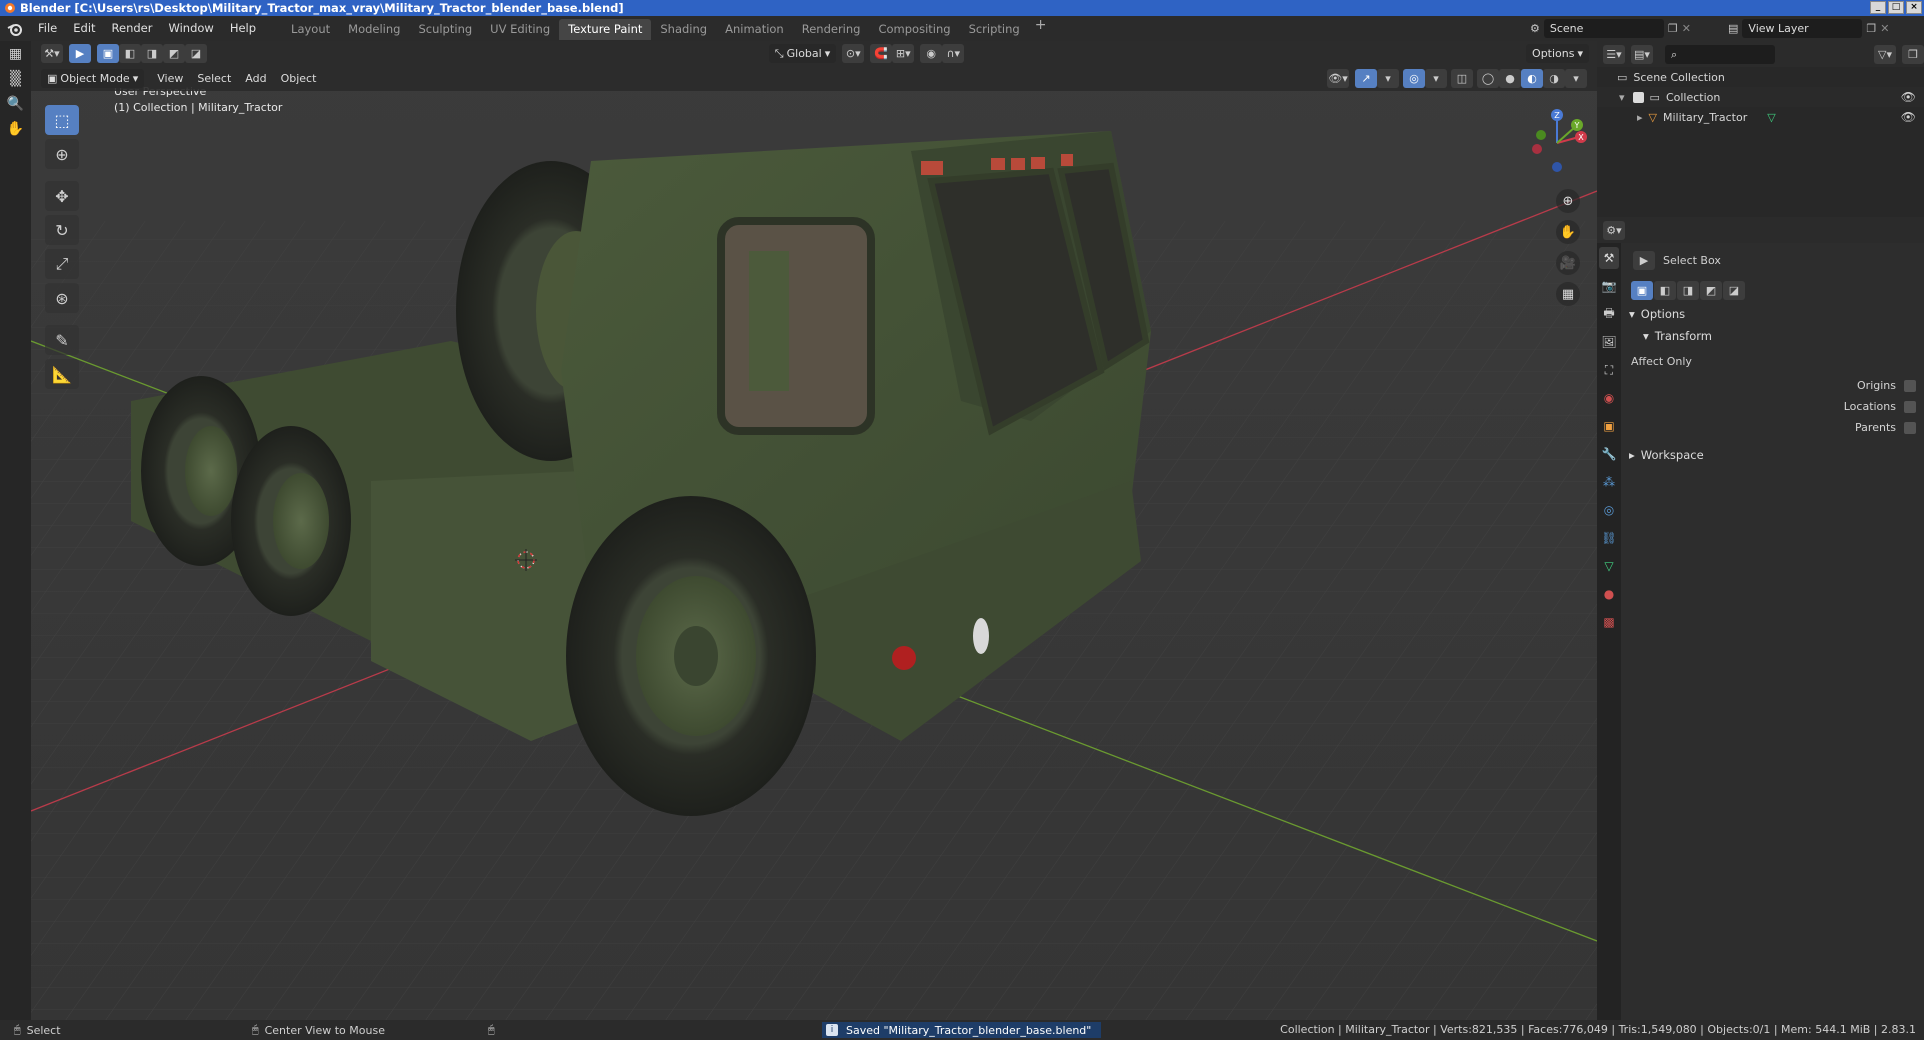 The height and width of the screenshot is (1040, 1924). I want to click on locations-checkbox, so click(1910, 406).